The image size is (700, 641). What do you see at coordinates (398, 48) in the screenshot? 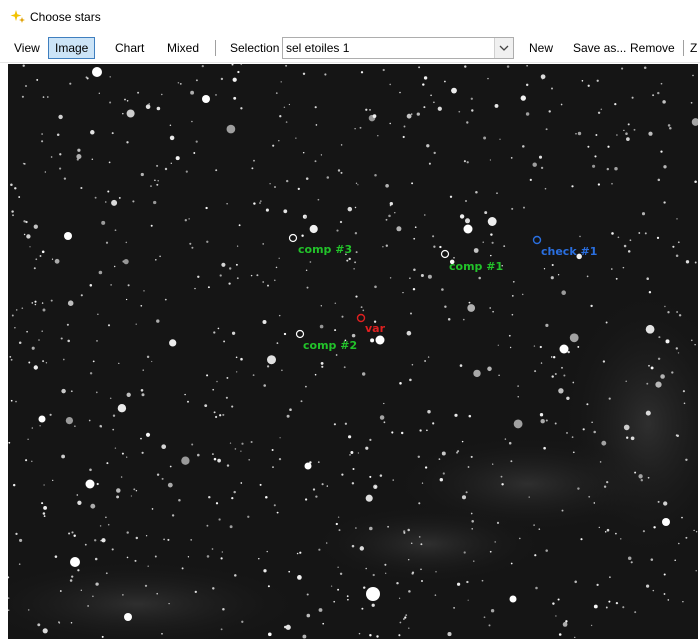
I see `selection-dropdown: sel etoiles 1` at bounding box center [398, 48].